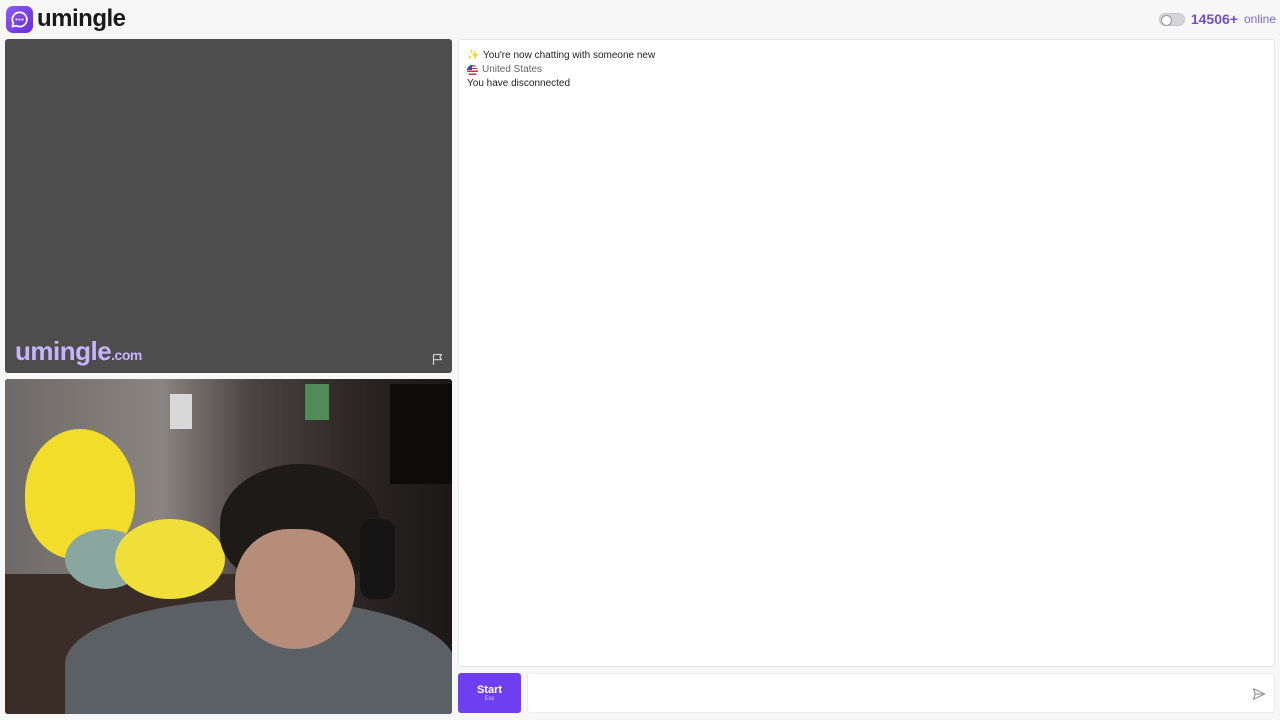 The image size is (1280, 720). I want to click on chat-message-text: You're now chatting with someone new, so click(569, 55).